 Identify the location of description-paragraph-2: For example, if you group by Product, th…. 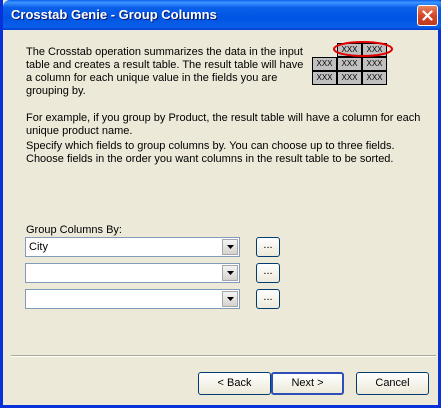
(223, 124).